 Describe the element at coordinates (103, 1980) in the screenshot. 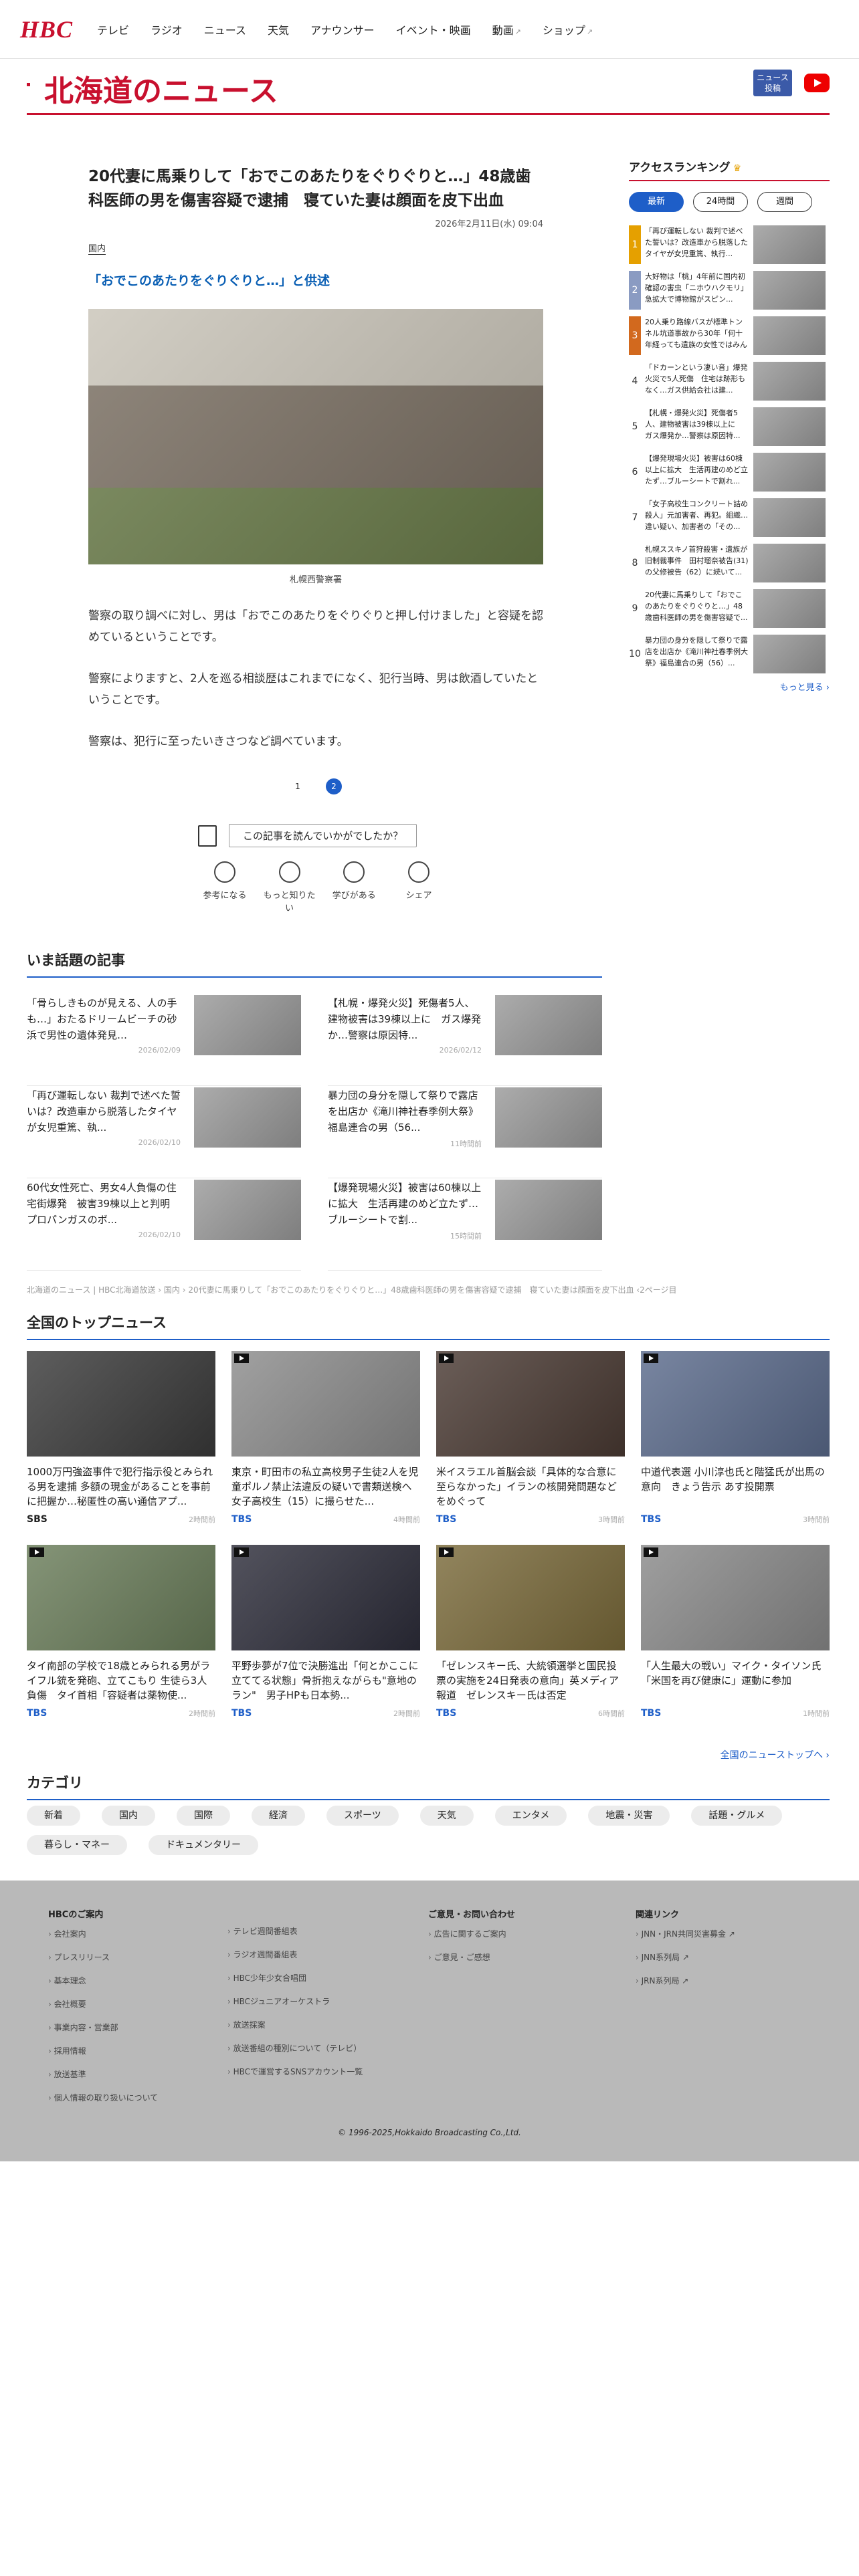

I see `footer-link: 基本理念` at that location.